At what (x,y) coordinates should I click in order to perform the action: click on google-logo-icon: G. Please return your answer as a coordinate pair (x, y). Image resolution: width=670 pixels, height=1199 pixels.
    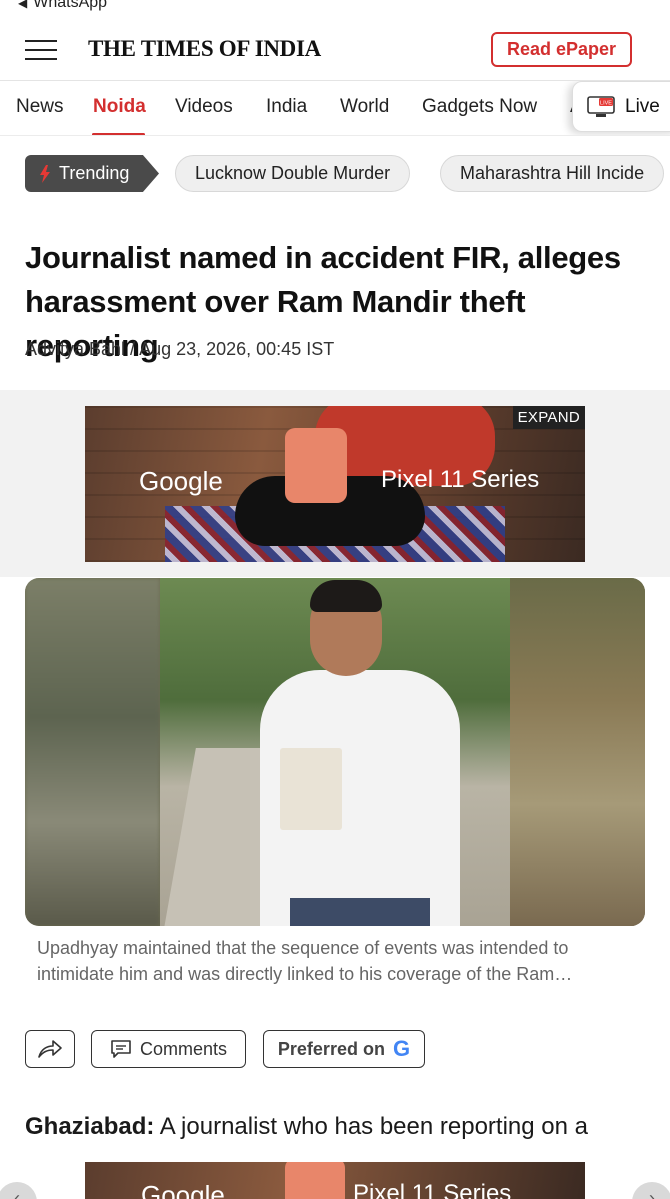
    Looking at the image, I should click on (401, 1048).